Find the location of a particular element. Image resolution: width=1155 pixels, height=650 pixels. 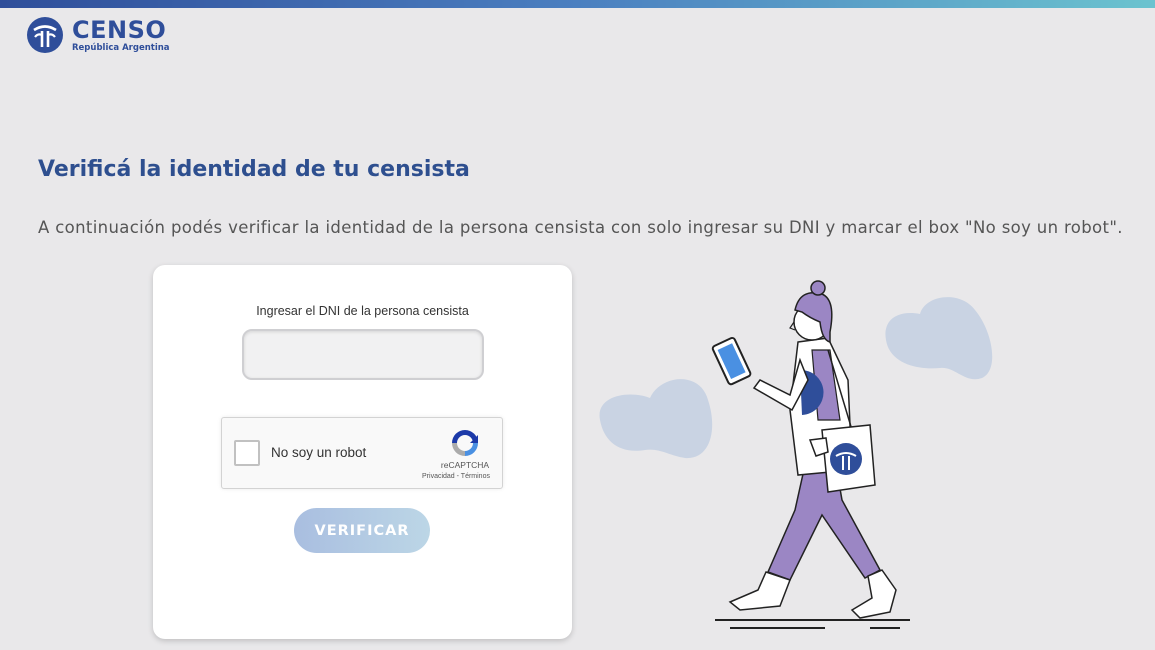

censo-emblem-icon is located at coordinates (45, 35).